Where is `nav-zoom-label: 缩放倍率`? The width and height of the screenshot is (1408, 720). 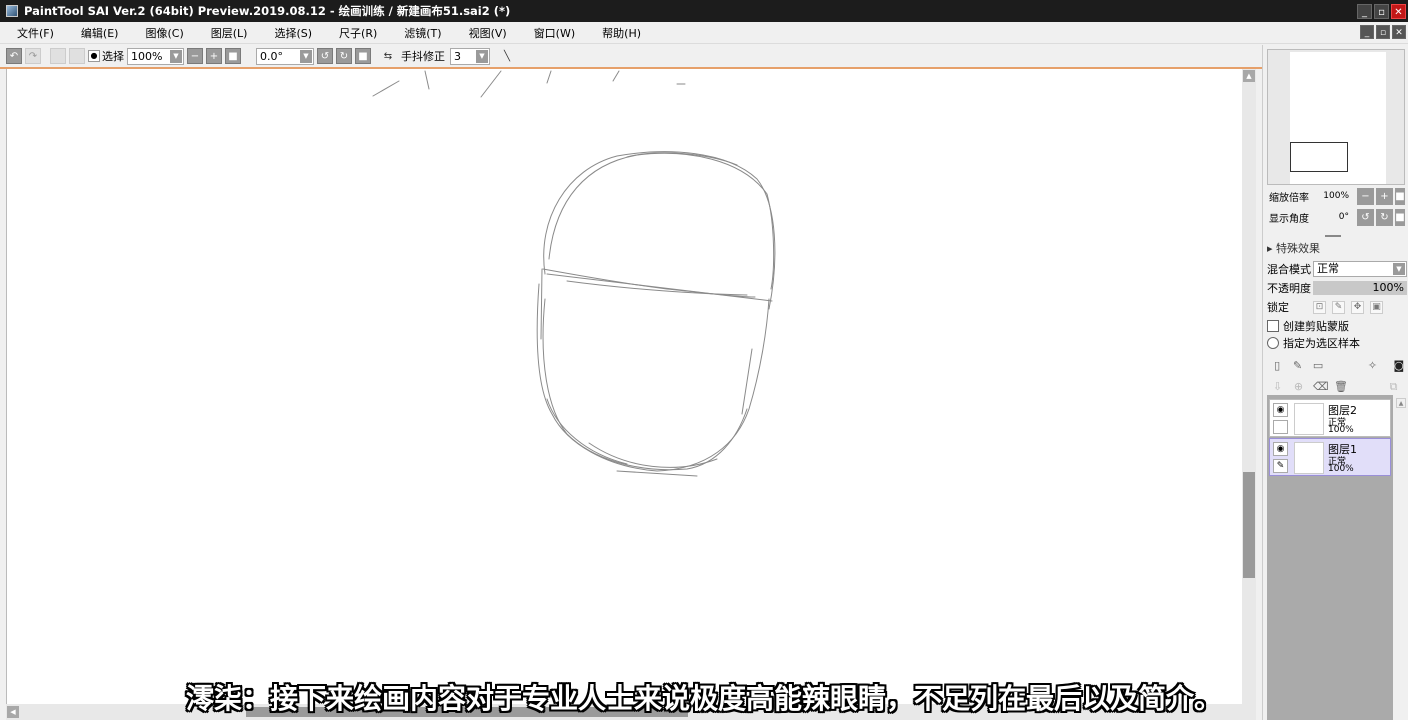
nav-zoom-label: 缩放倍率 is located at coordinates (1289, 198).